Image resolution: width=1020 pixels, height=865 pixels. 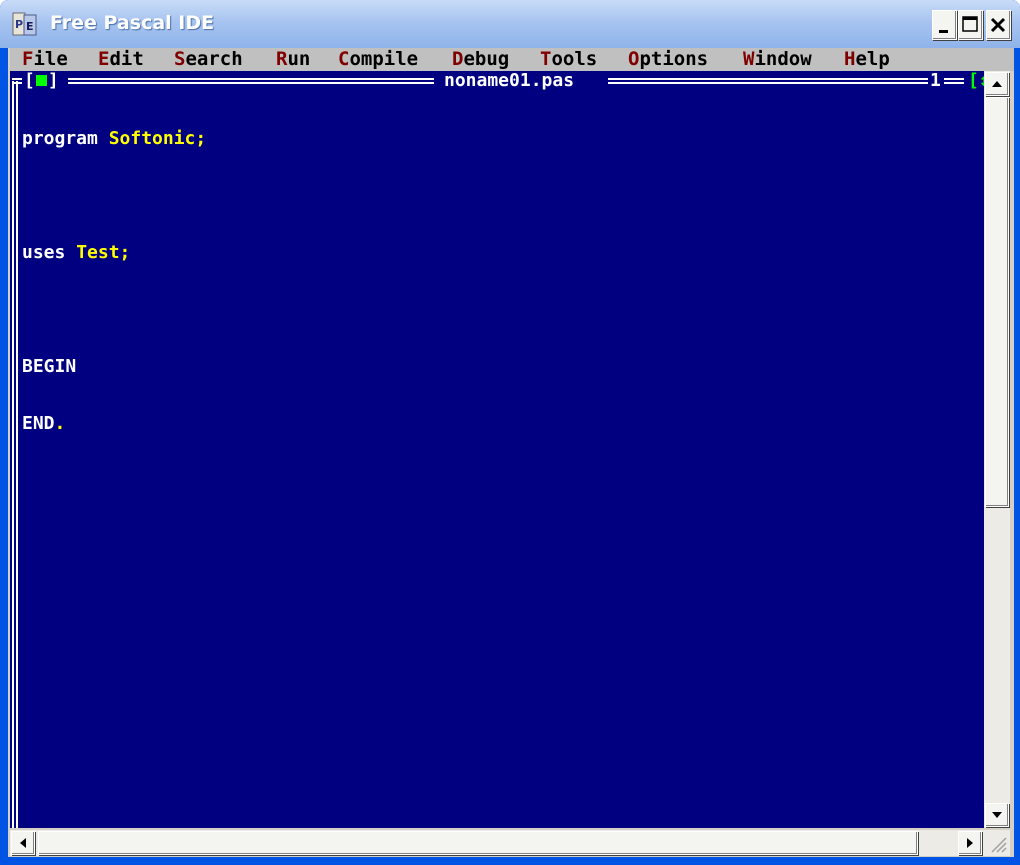 I want to click on scroll-left-button, so click(x=23, y=843).